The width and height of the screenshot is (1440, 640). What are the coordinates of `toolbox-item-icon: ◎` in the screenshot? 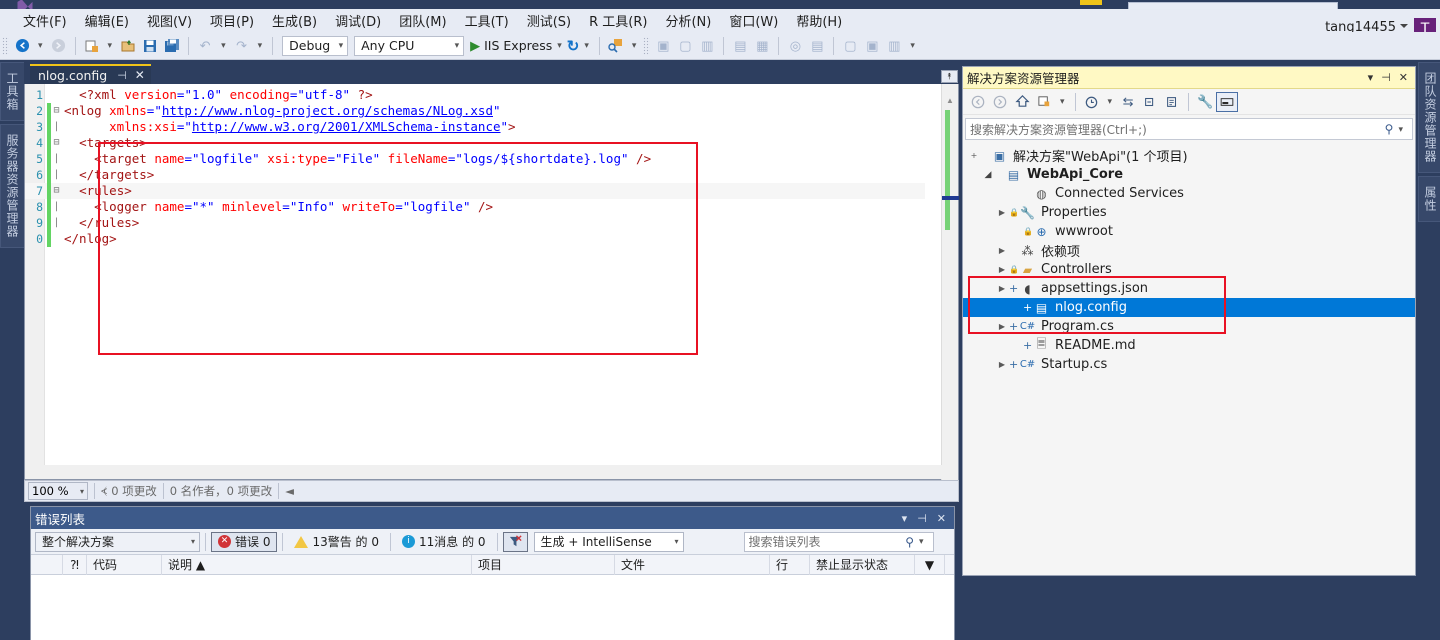 It's located at (795, 46).